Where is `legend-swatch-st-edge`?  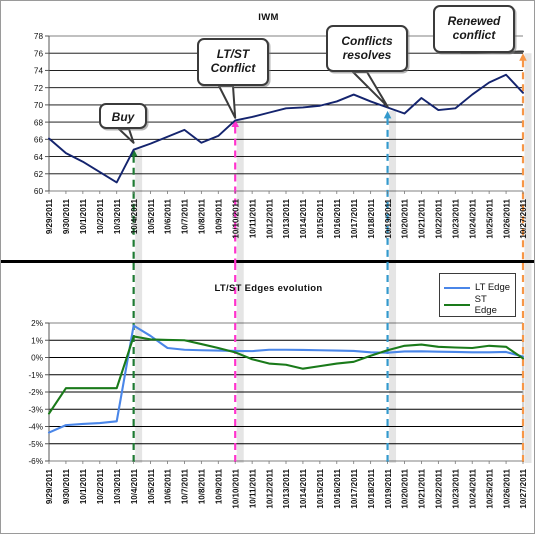 legend-swatch-st-edge is located at coordinates (457, 304).